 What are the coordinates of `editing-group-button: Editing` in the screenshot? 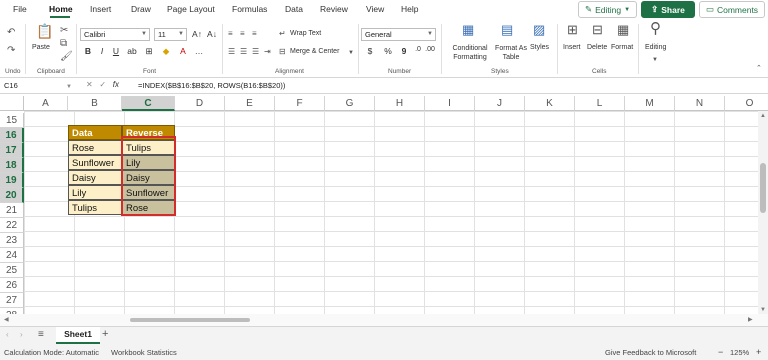 It's located at (655, 47).